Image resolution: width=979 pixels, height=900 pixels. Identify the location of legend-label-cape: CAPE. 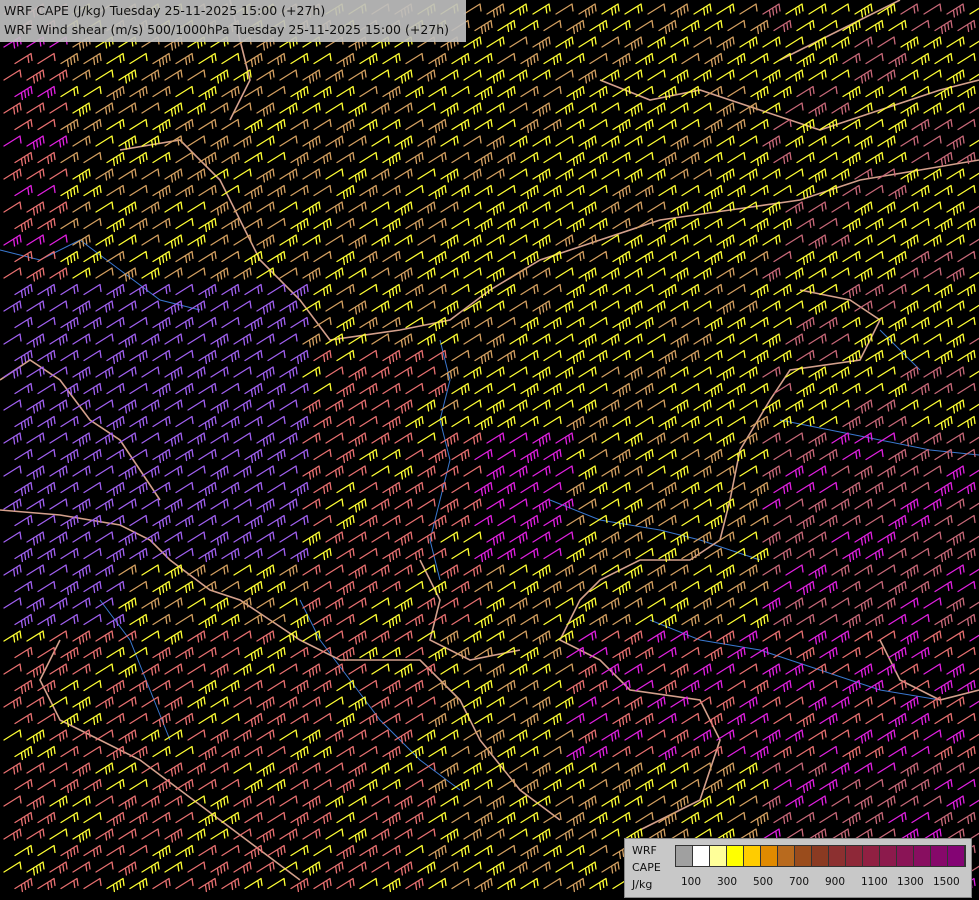
(646, 867).